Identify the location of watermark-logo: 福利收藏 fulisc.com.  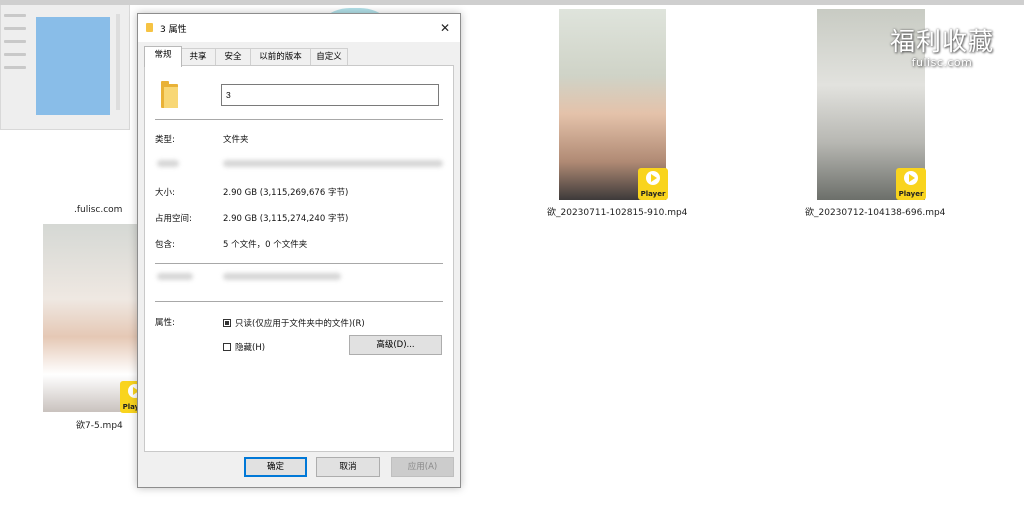
(942, 47).